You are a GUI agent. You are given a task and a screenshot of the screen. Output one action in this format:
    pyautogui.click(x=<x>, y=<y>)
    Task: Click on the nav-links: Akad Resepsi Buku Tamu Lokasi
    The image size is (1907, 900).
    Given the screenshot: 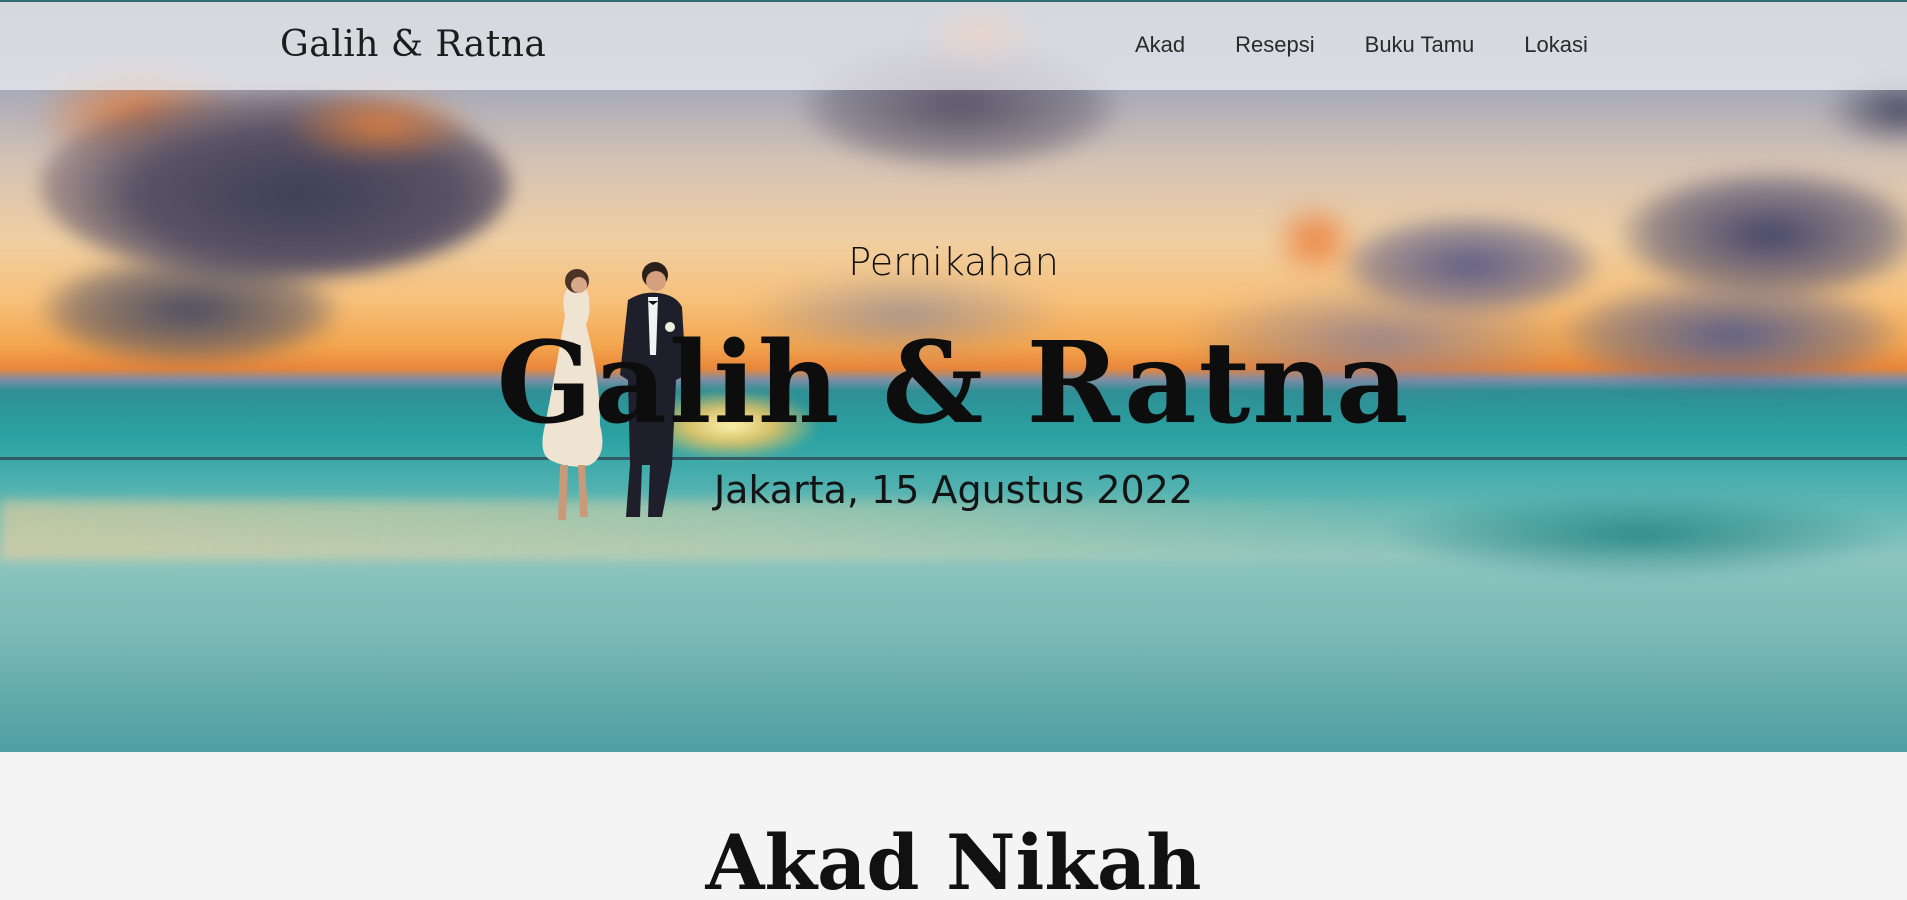 What is the action you would take?
    pyautogui.click(x=1386, y=45)
    